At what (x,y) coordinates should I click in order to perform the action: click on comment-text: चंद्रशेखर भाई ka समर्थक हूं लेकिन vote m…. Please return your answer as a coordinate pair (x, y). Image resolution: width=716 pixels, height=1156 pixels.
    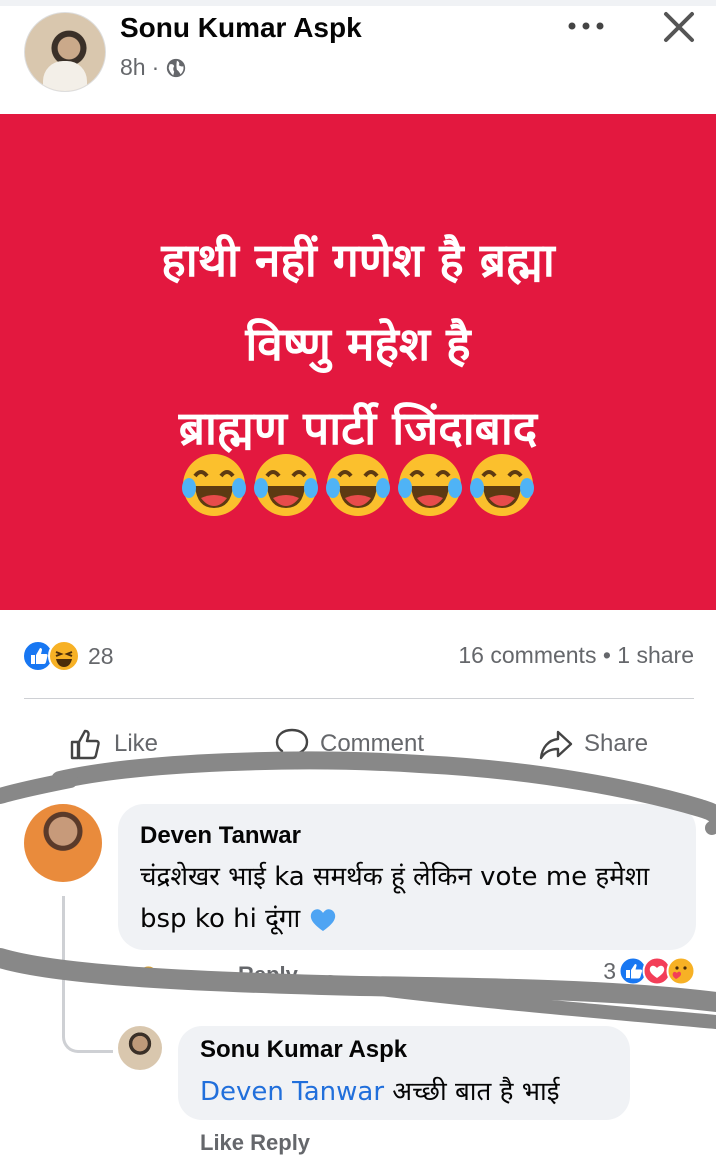
    Looking at the image, I should click on (410, 898).